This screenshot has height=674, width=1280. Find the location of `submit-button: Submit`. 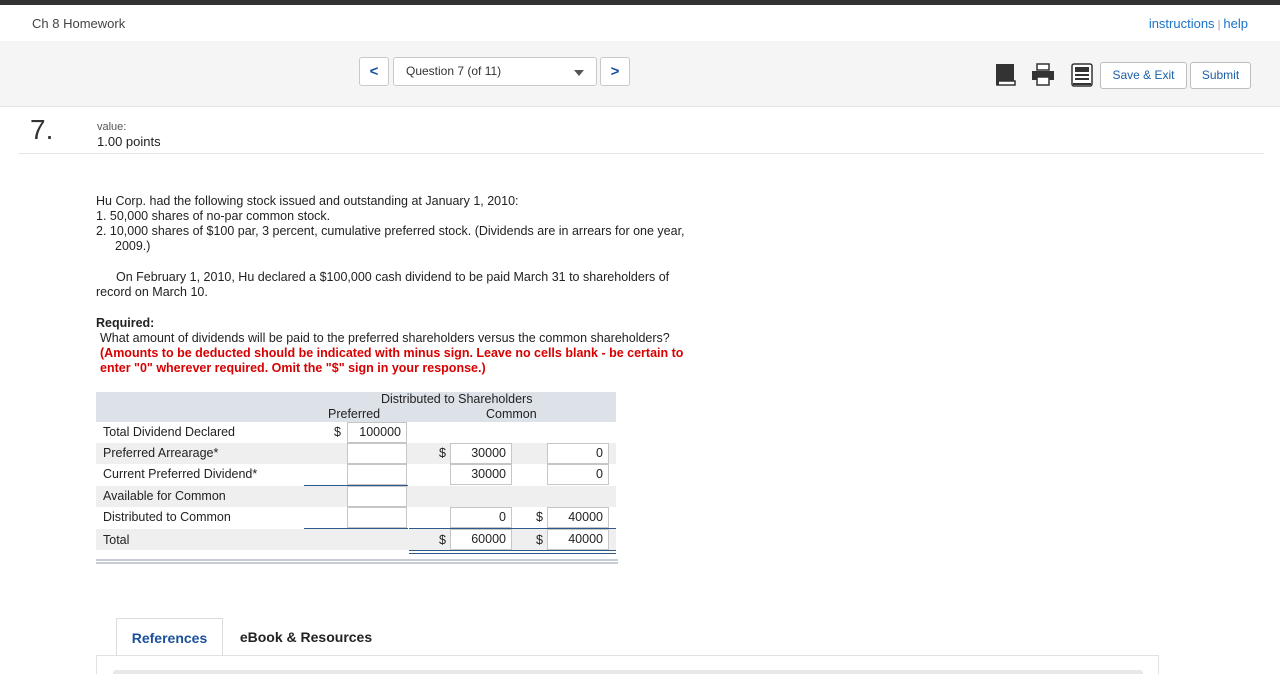

submit-button: Submit is located at coordinates (1220, 75).